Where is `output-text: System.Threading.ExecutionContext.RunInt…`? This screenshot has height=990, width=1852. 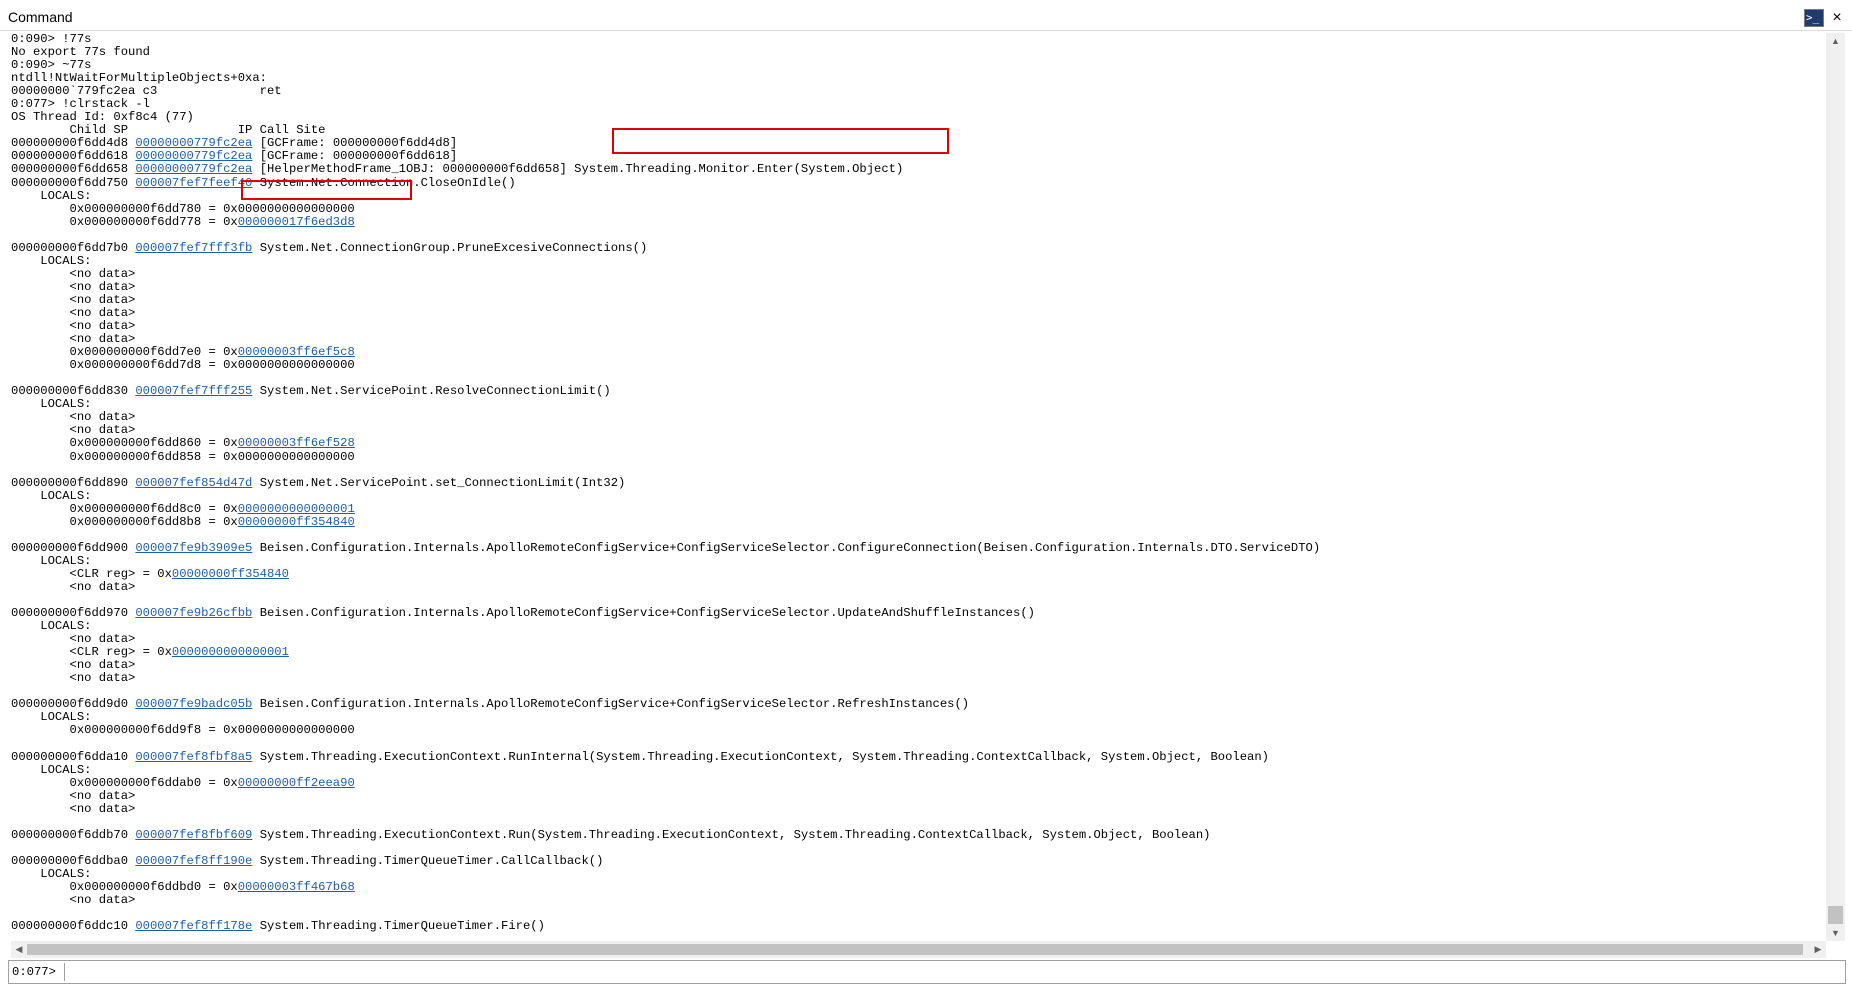 output-text: System.Threading.ExecutionContext.RunInt… is located at coordinates (760, 756).